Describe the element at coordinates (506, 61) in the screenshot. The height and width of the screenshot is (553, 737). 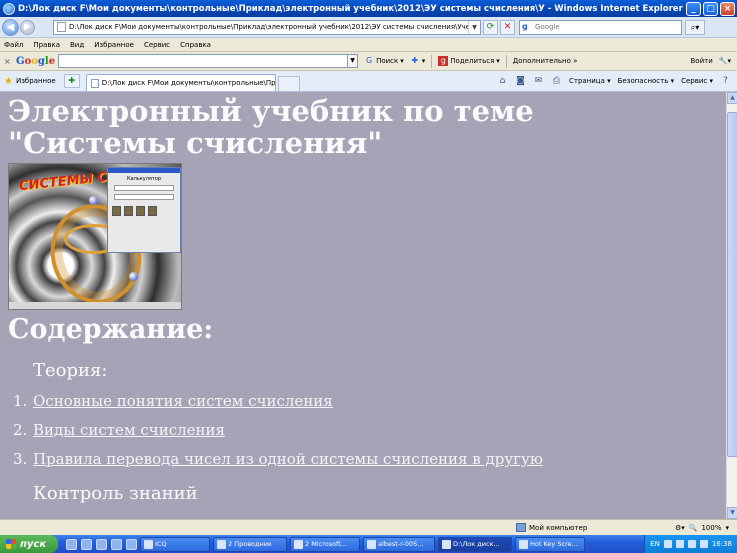
I see `toolbar-separator` at that location.